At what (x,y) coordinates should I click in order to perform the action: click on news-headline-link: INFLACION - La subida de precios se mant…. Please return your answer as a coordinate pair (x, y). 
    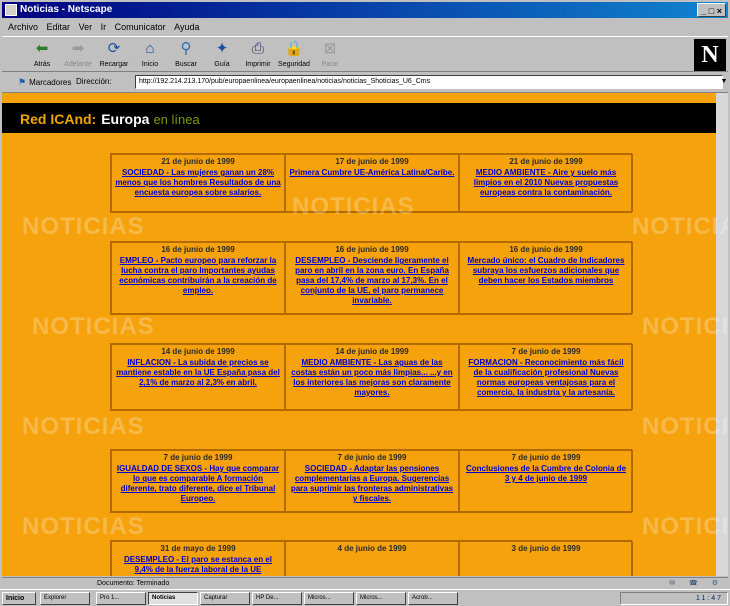
    Looking at the image, I should click on (198, 373).